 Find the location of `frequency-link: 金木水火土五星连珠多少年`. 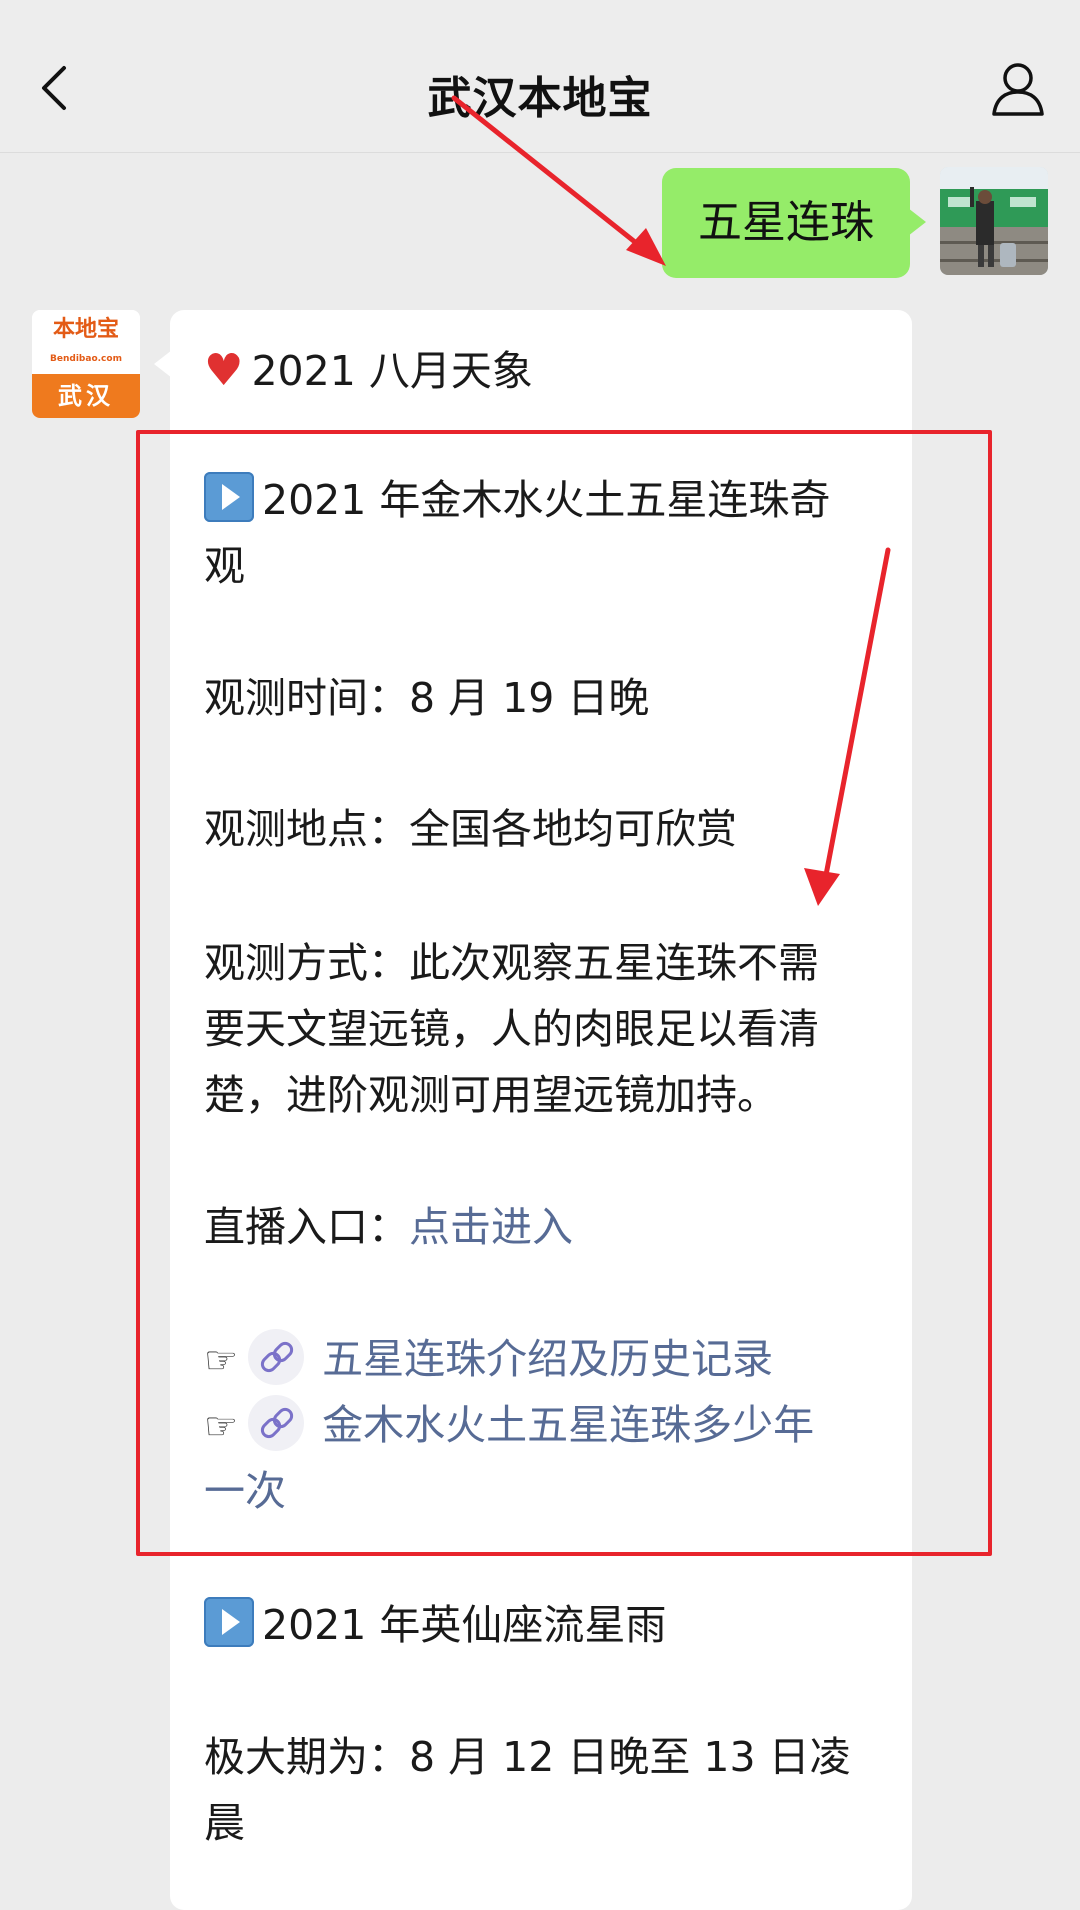

frequency-link: 金木水火土五星连珠多少年 is located at coordinates (568, 1425).